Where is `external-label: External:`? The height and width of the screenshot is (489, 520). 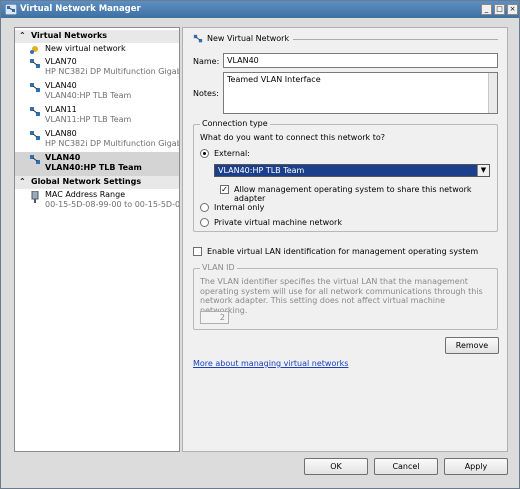 external-label: External: is located at coordinates (232, 153).